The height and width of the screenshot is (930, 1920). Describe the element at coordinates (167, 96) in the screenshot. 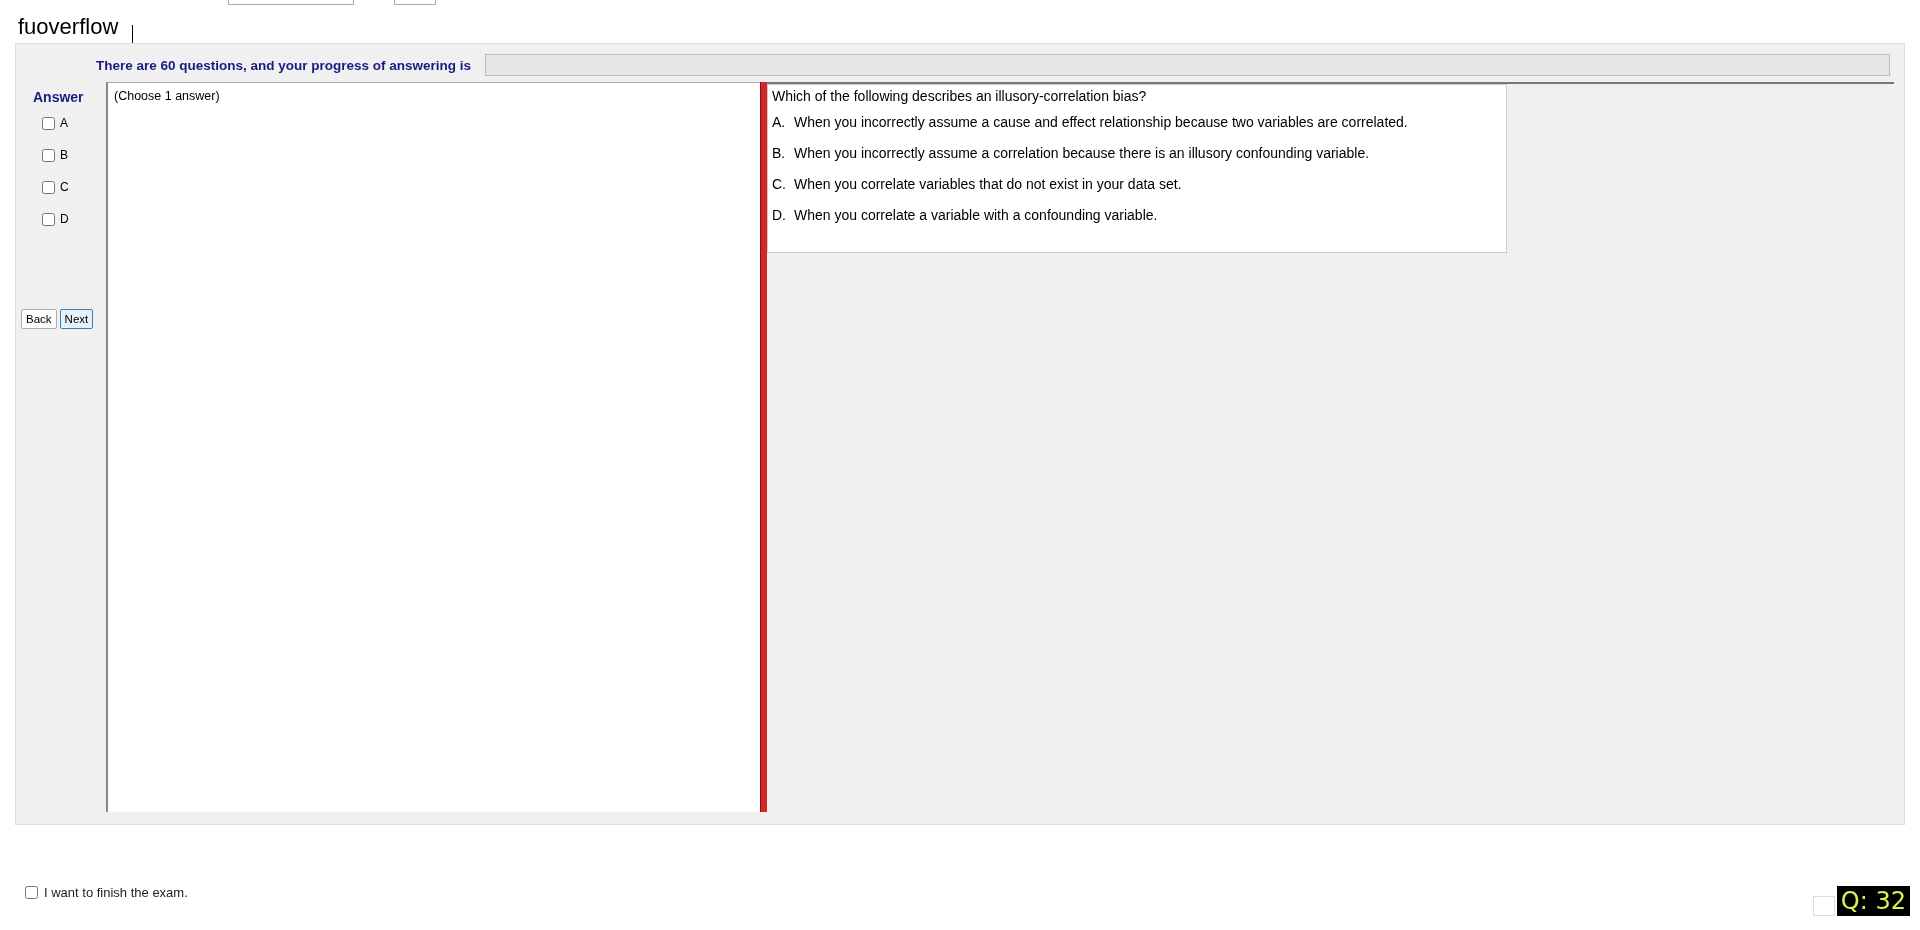

I see `instruction-text: (Choose 1 answer)` at that location.